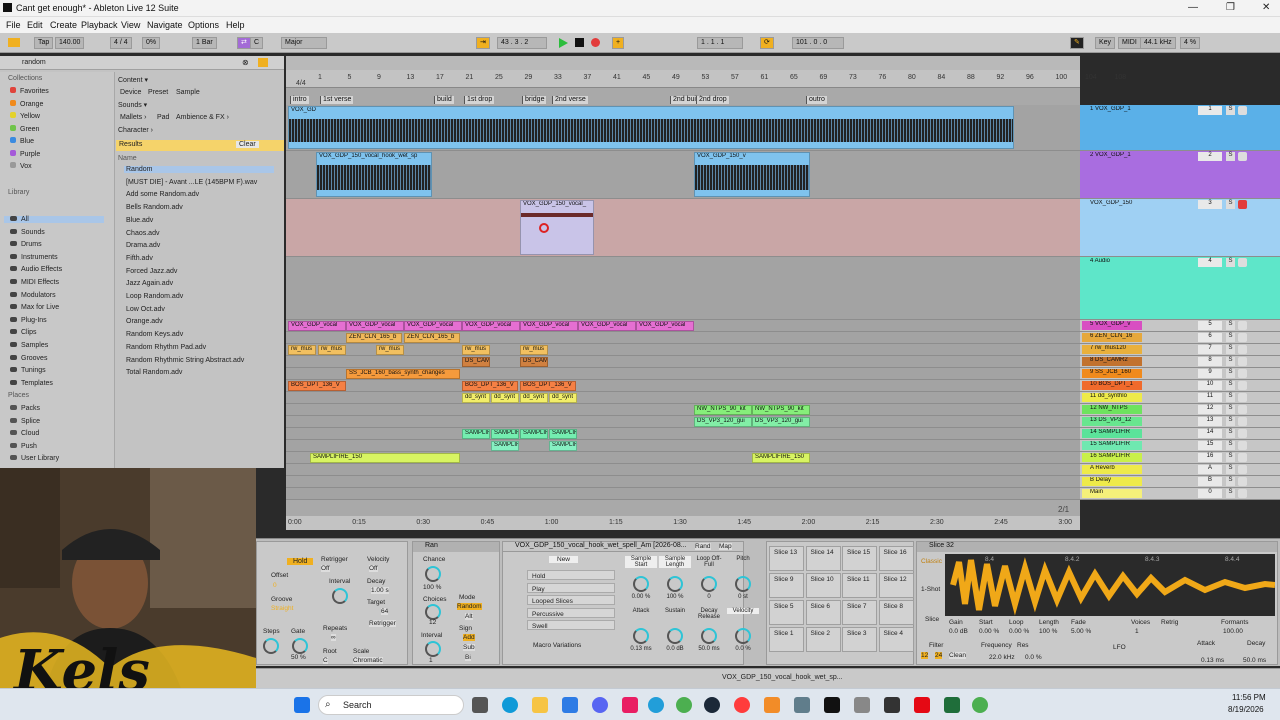  I want to click on library-item: Plug-Ins, so click(28, 320).